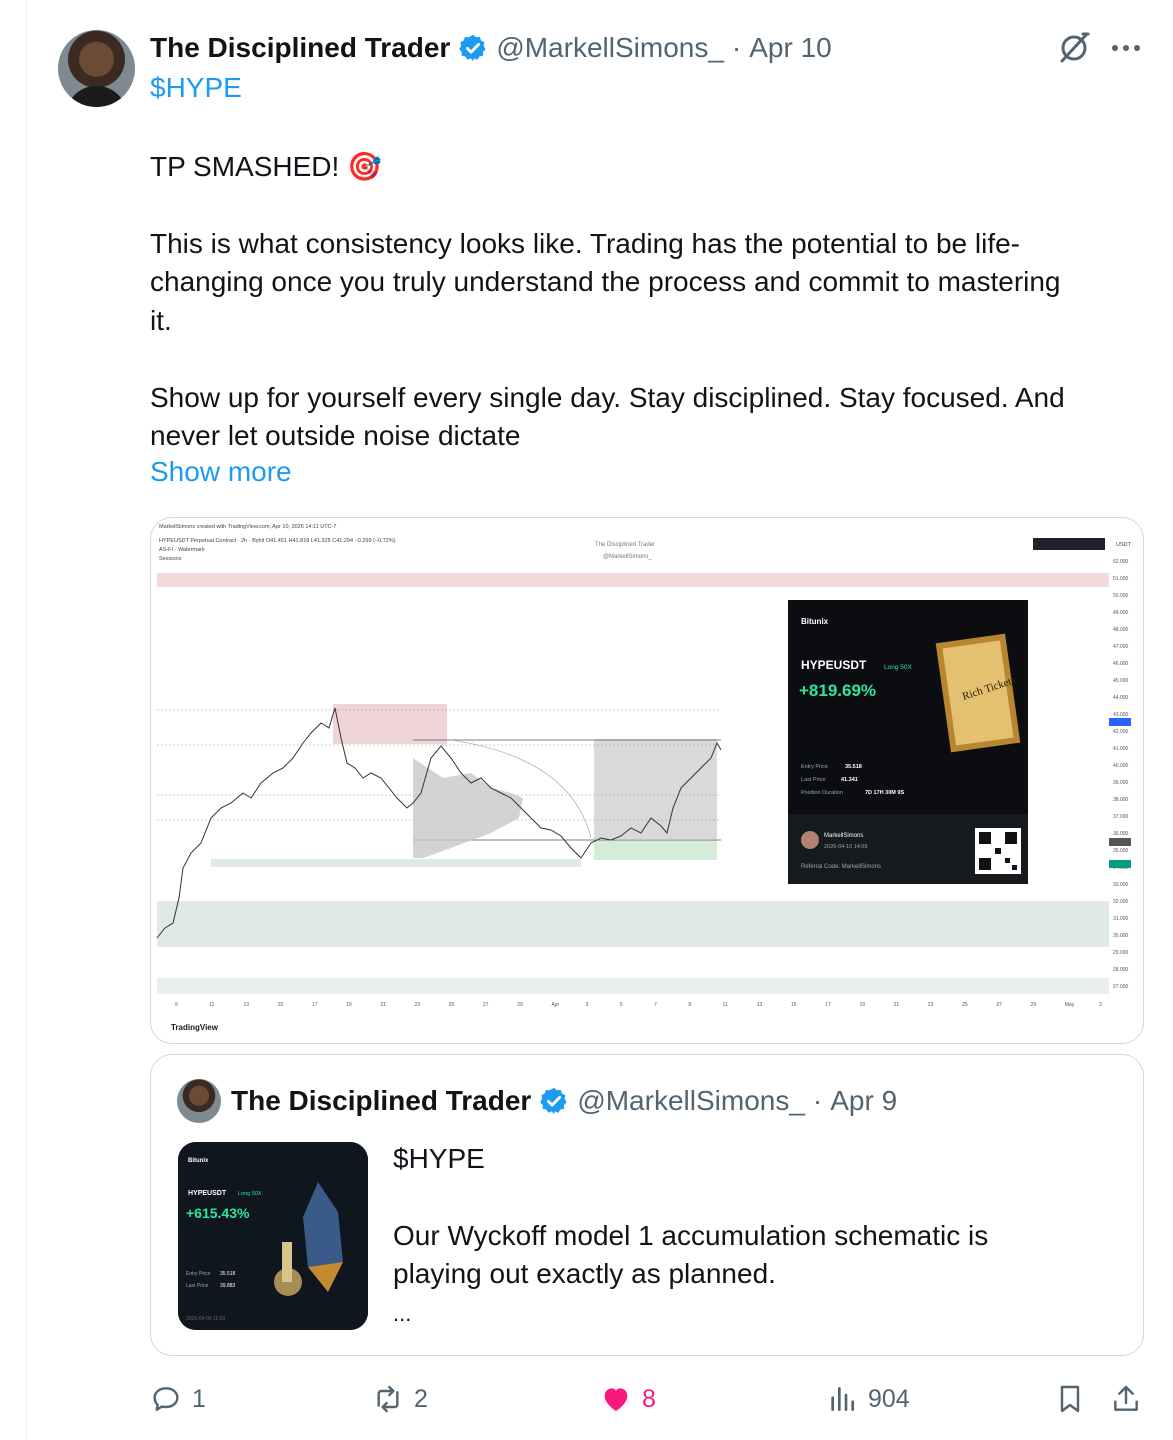  I want to click on date-tick: 13, so click(760, 1005).